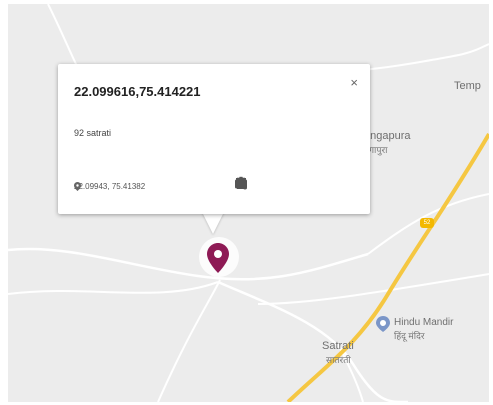 Image resolution: width=493 pixels, height=405 pixels. I want to click on popup-coords-text: 22.09943, 75.41382, so click(110, 186).